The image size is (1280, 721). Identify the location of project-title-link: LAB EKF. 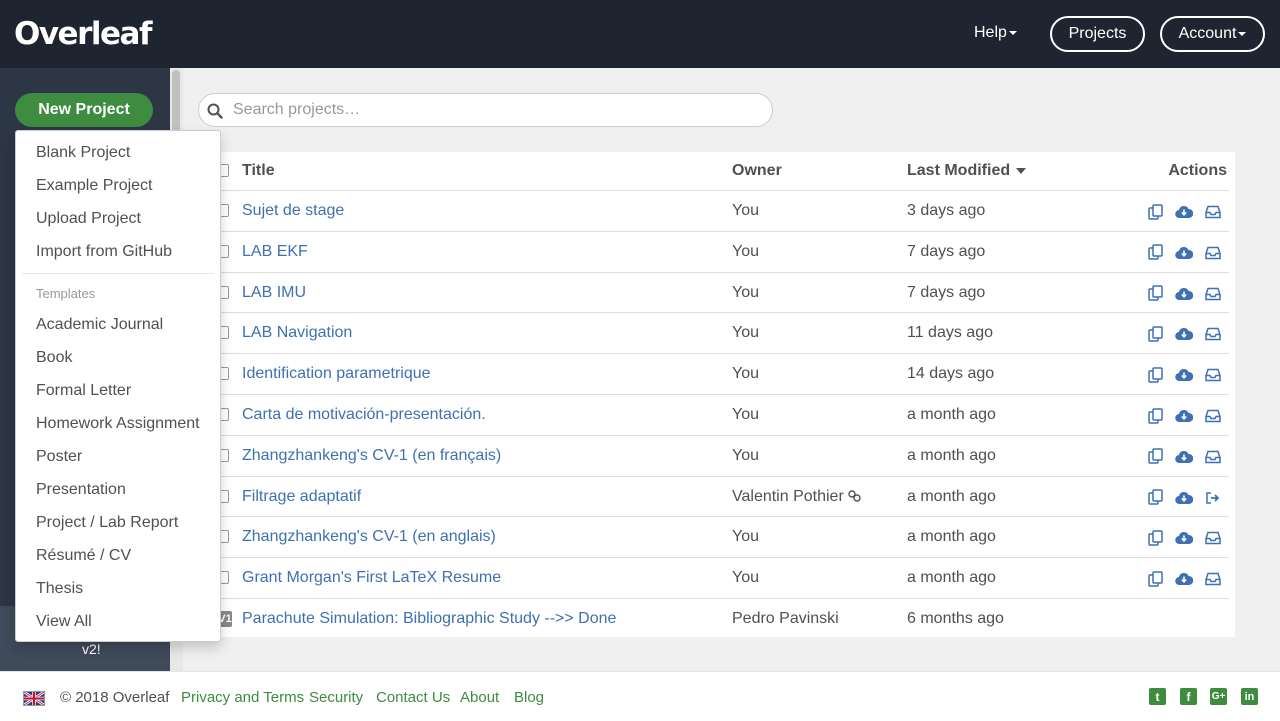
(275, 252).